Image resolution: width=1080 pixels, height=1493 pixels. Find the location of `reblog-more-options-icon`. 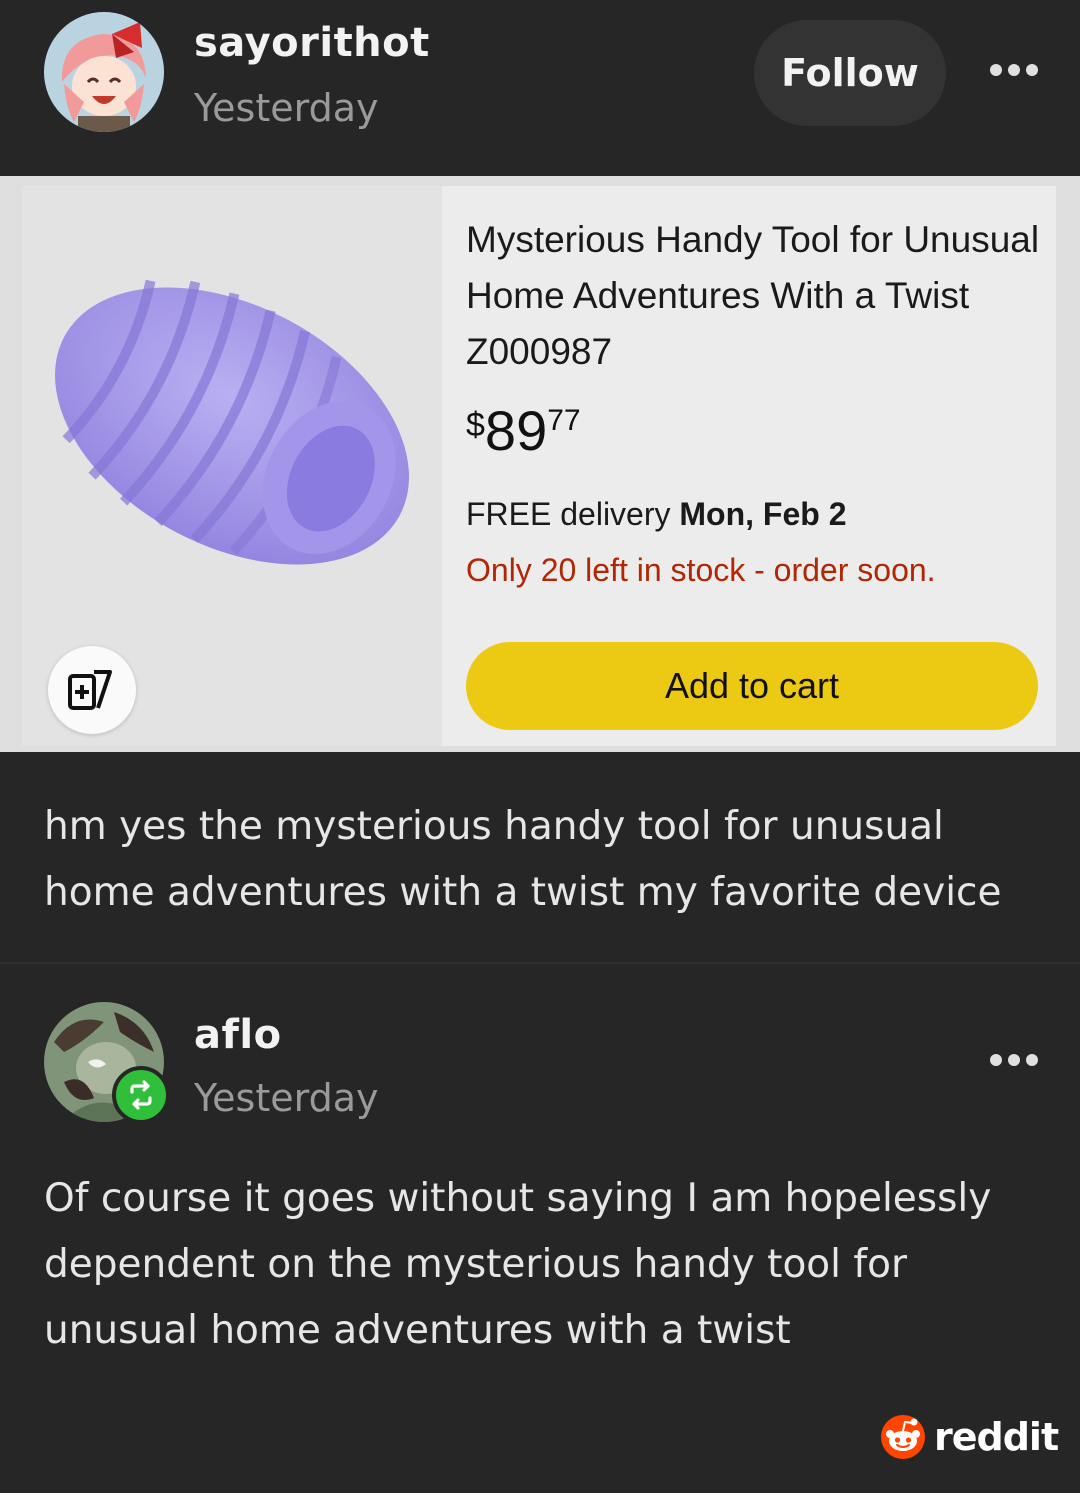

reblog-more-options-icon is located at coordinates (1014, 1060).